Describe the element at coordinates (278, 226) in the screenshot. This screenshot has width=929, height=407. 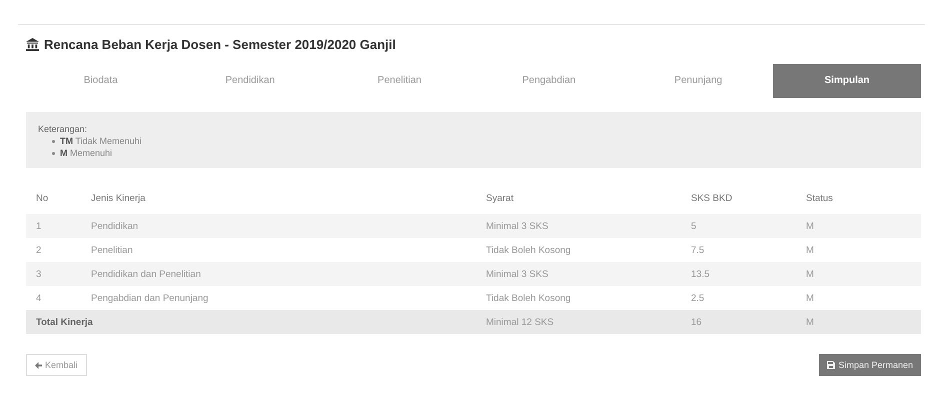
I see `table-cell: Pendidikan` at that location.